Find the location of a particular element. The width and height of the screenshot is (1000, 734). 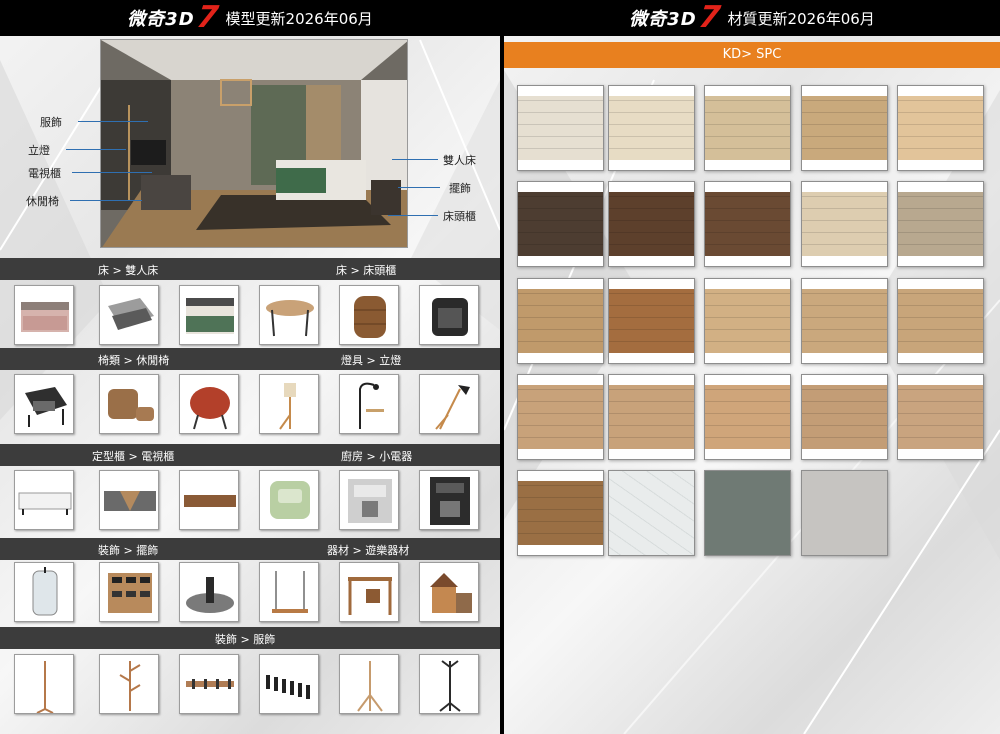

model-thumb-double-bed-green is located at coordinates (209, 315).